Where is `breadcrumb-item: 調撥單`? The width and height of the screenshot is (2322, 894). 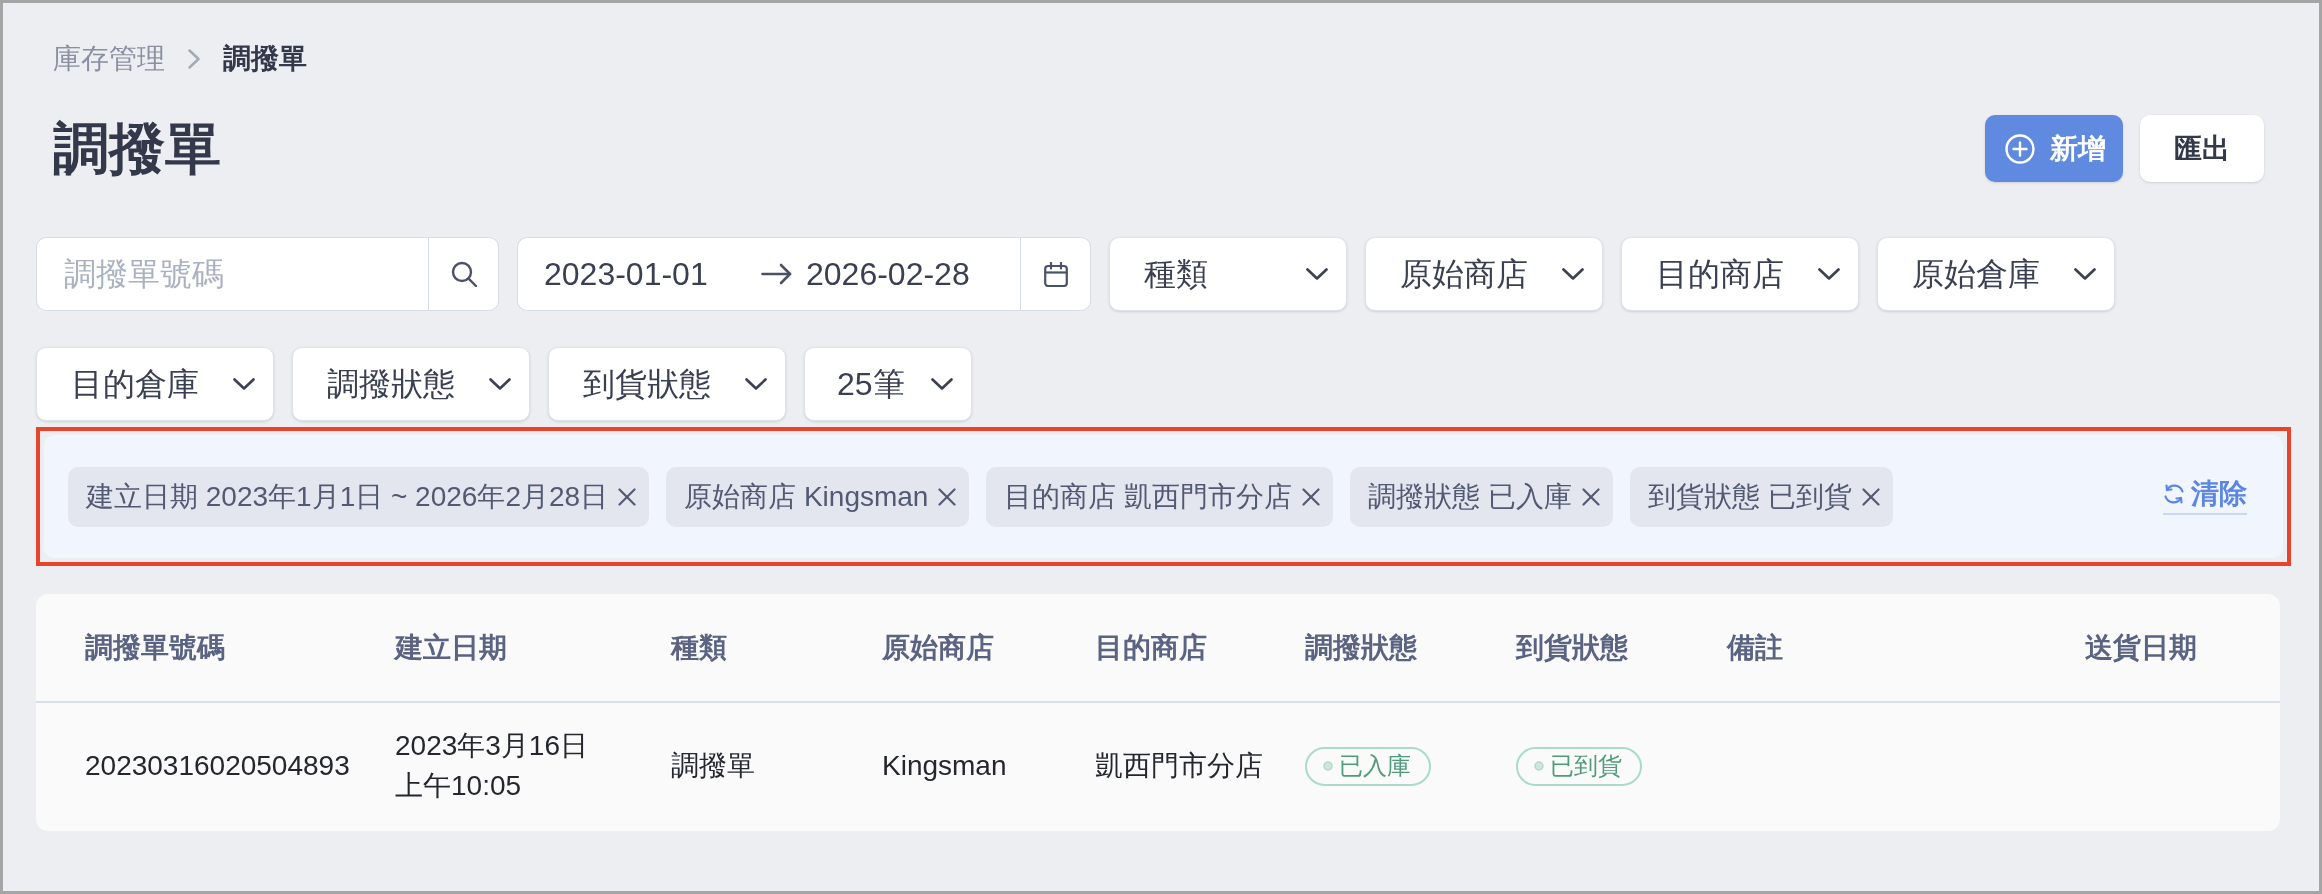
breadcrumb-item: 調撥單 is located at coordinates (265, 59).